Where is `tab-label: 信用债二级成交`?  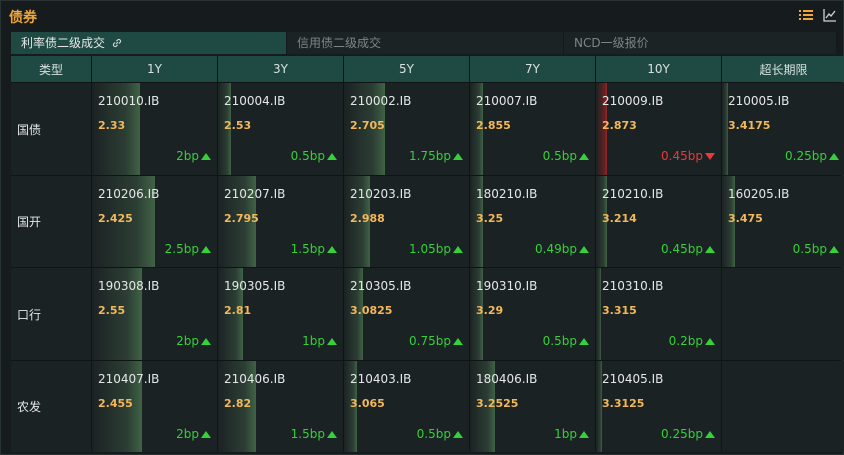
tab-label: 信用债二级成交 is located at coordinates (339, 43).